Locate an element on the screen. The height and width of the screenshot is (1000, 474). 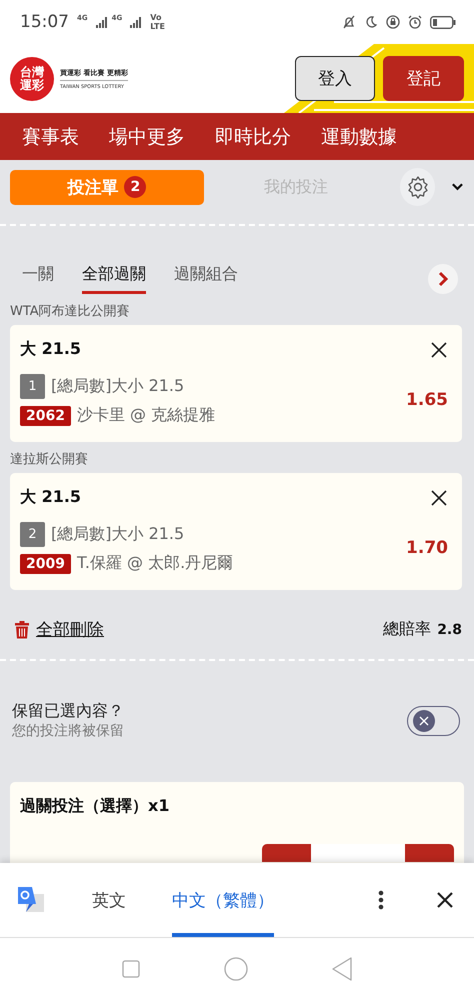
nav-item: 賽事表 is located at coordinates (50, 137).